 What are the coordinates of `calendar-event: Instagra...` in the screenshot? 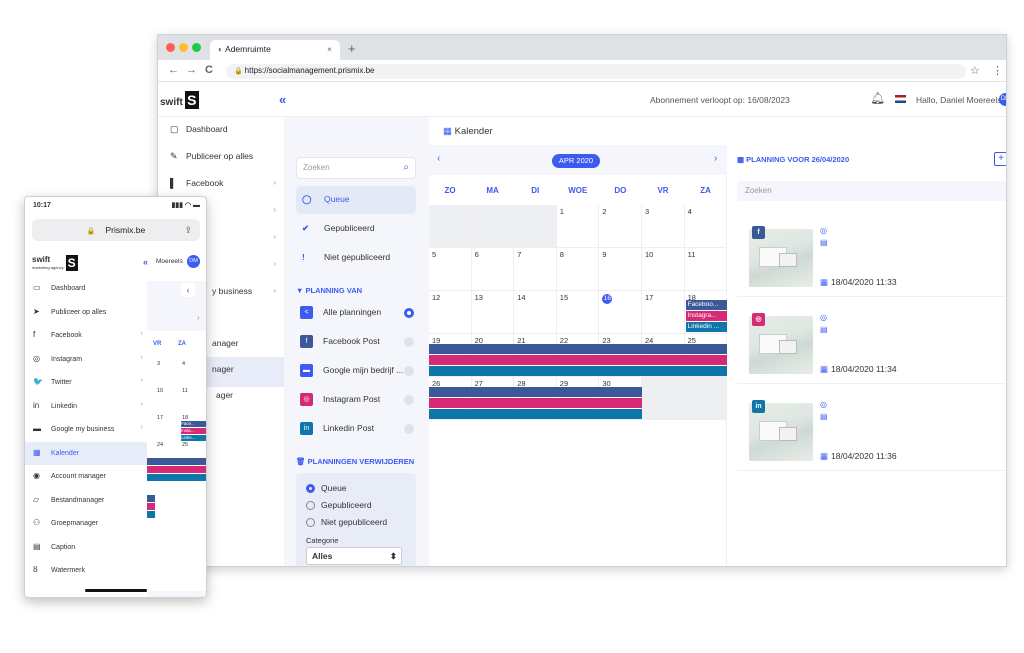 It's located at (706, 316).